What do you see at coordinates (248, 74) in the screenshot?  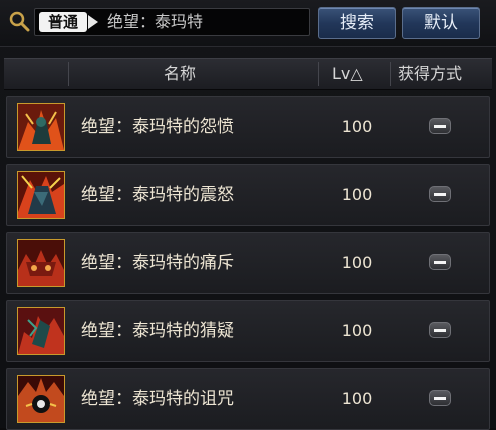 I see `table-header: 名称 Lv△ 获得方式` at bounding box center [248, 74].